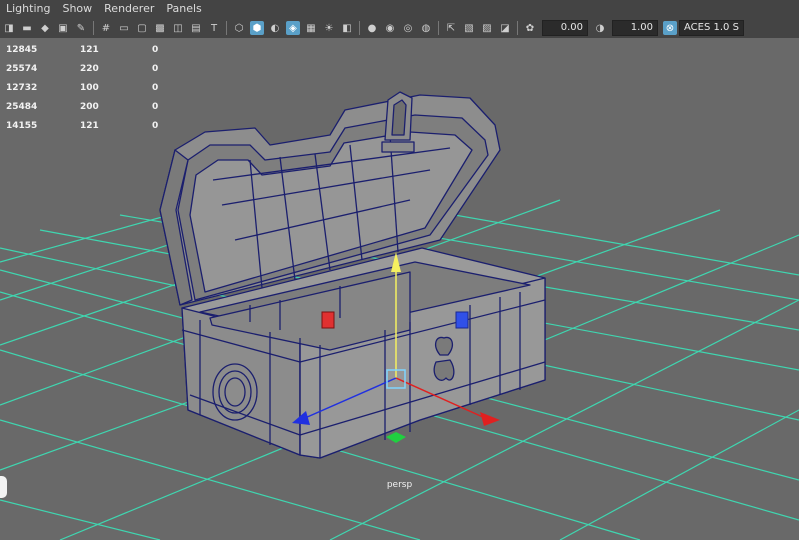 This screenshot has width=799, height=540. I want to click on xray-active-icon: ▨, so click(487, 28).